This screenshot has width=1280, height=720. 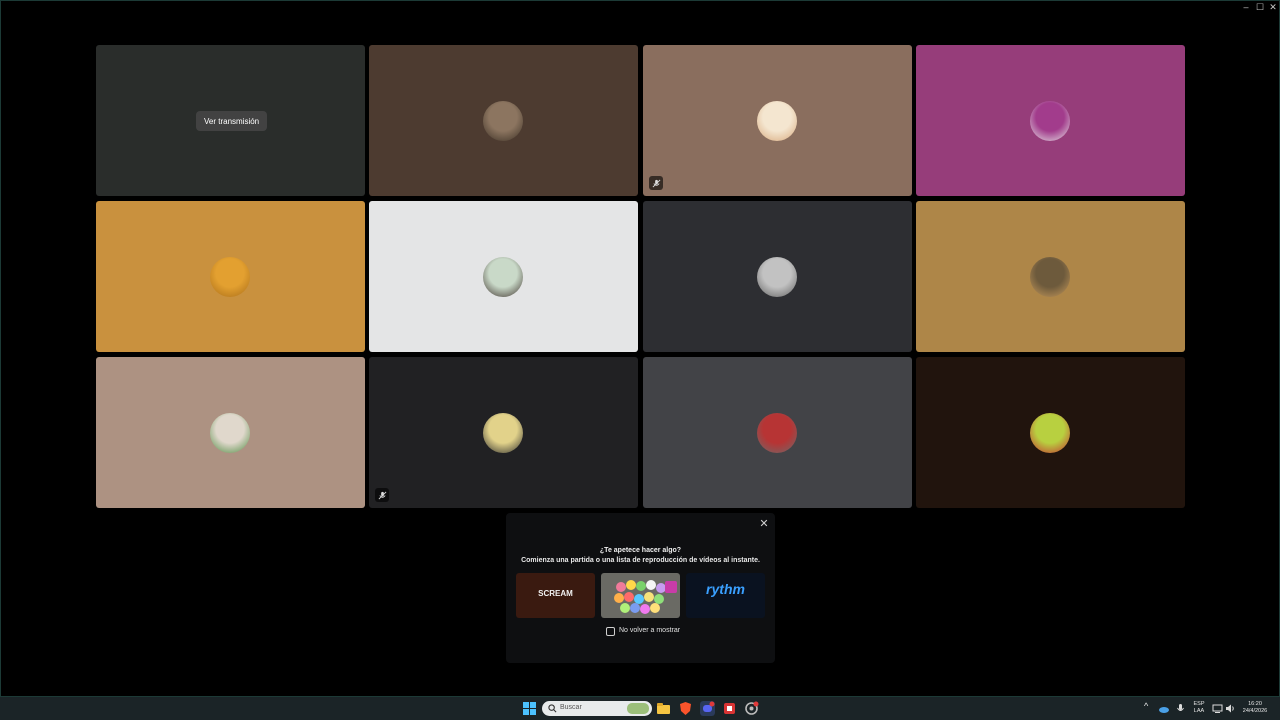 I want to click on activity-label: SCREAM, so click(x=555, y=593).